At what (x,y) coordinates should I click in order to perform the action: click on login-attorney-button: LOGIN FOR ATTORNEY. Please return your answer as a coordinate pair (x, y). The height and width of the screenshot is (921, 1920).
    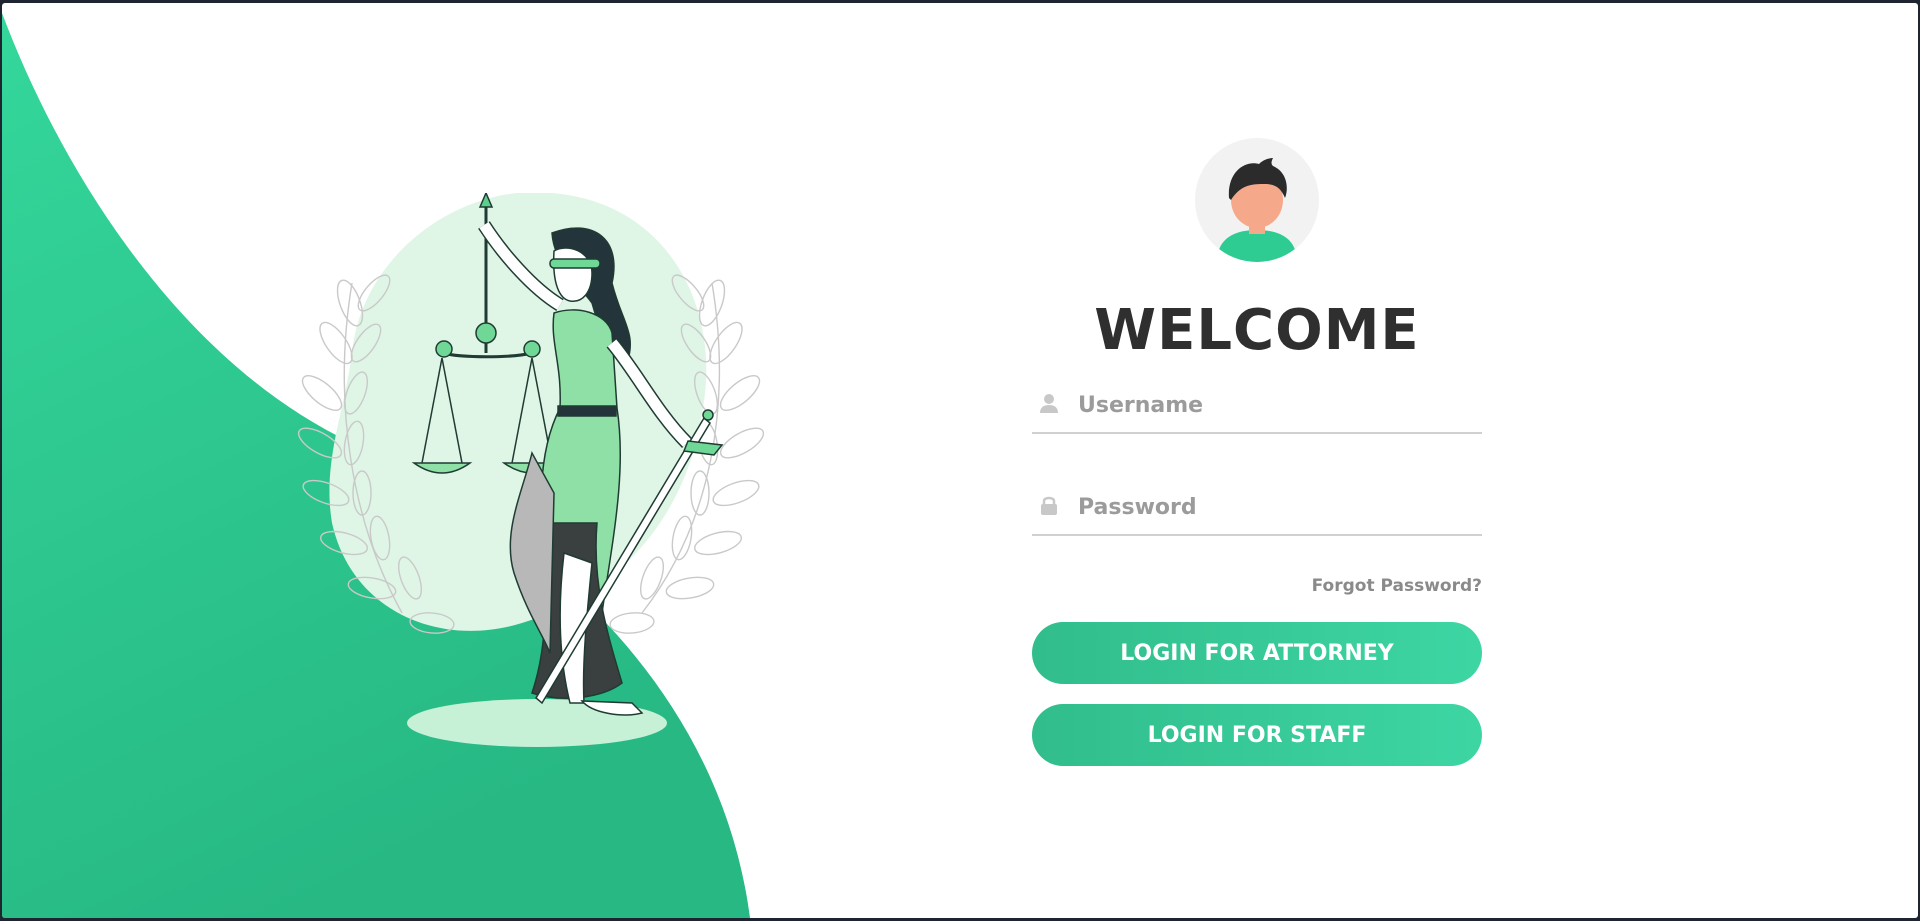
    Looking at the image, I should click on (1257, 653).